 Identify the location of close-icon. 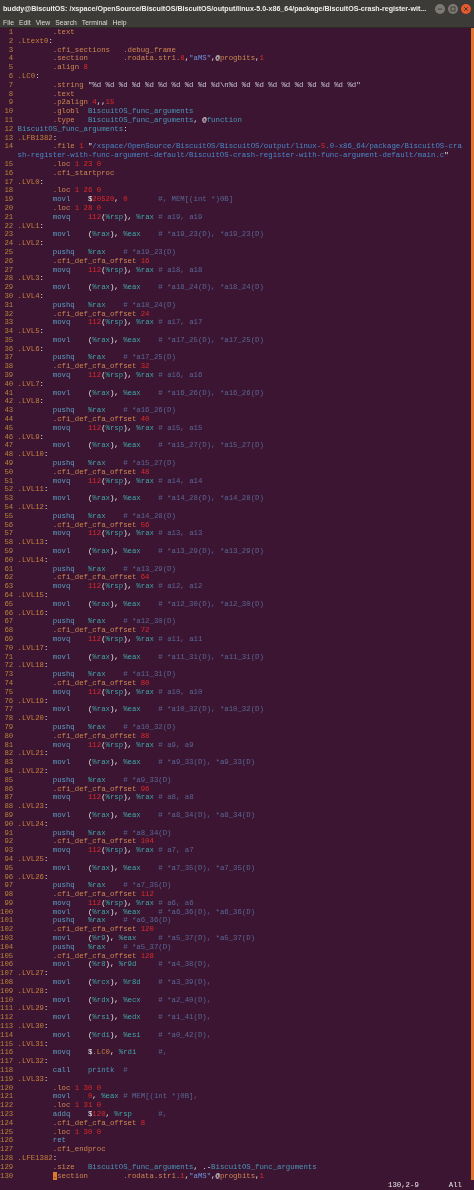
(466, 8).